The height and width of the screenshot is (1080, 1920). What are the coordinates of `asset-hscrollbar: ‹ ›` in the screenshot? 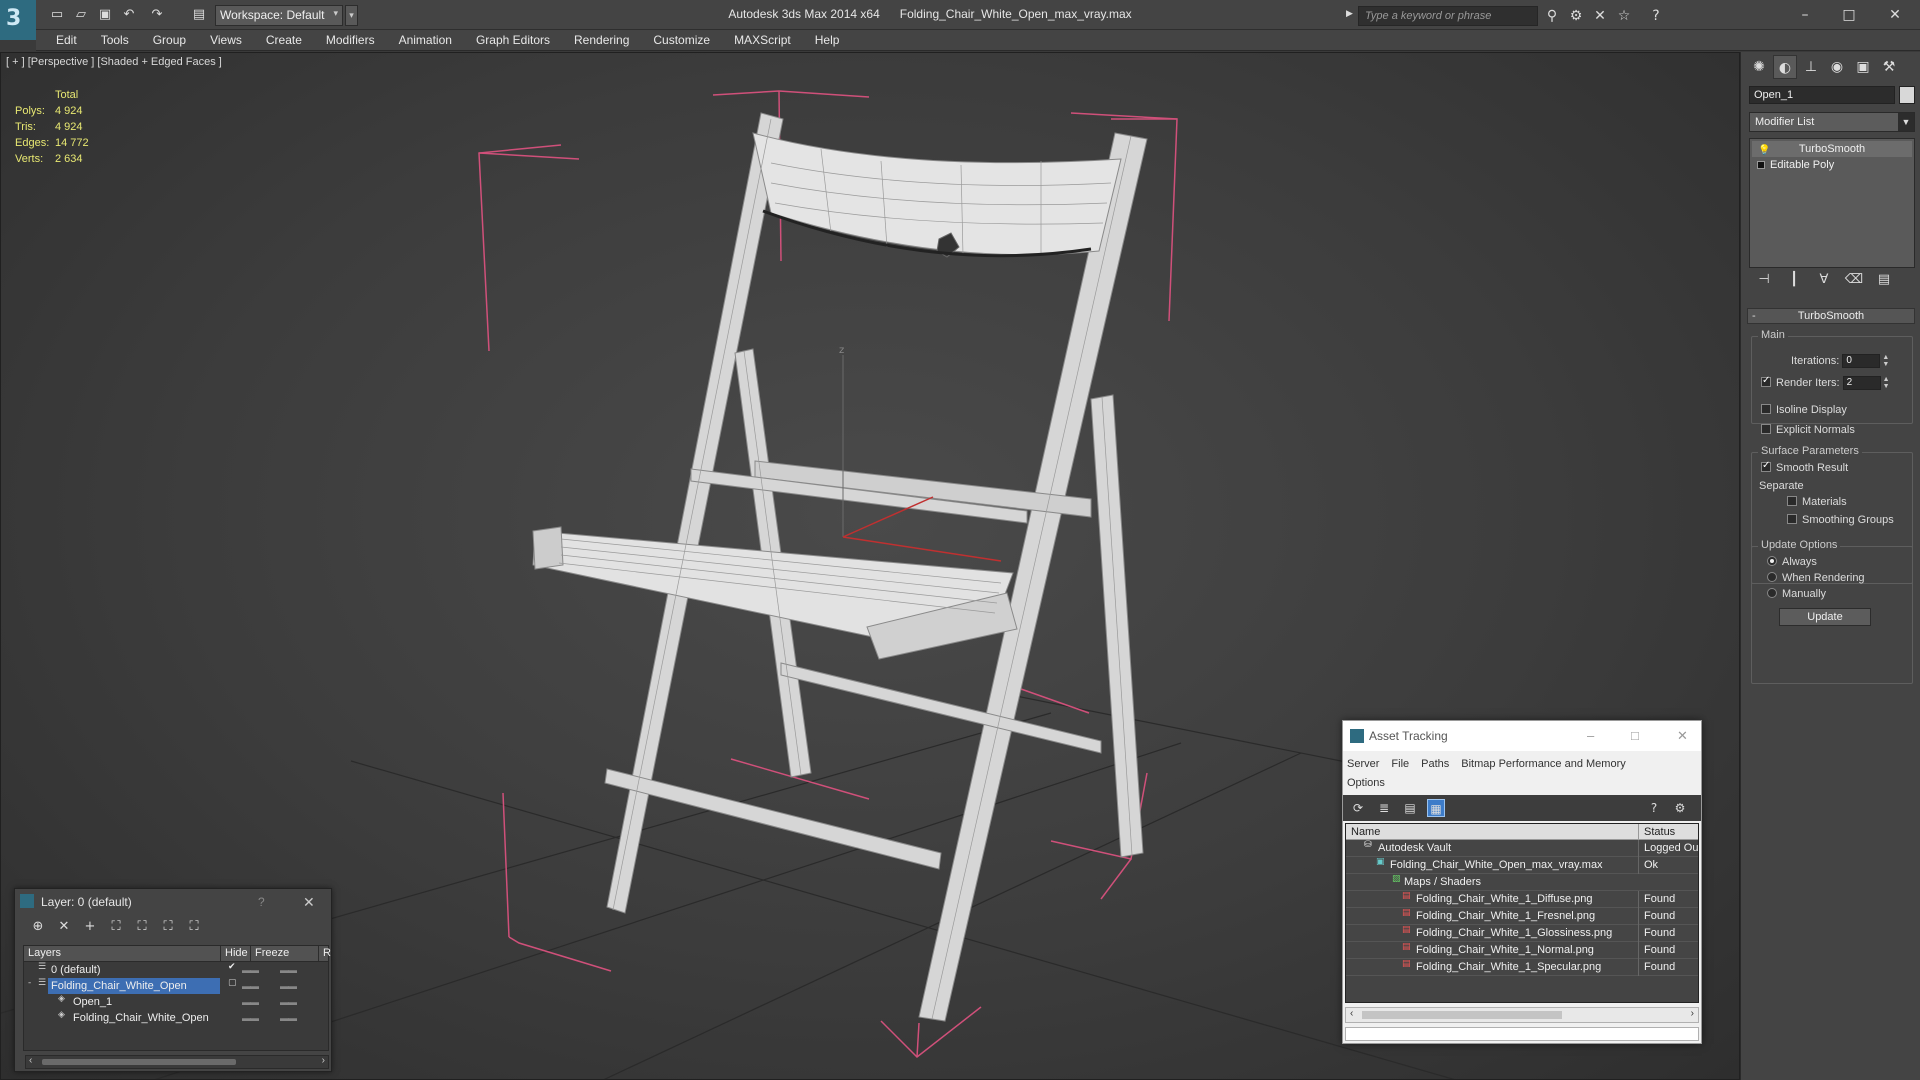 It's located at (1522, 1015).